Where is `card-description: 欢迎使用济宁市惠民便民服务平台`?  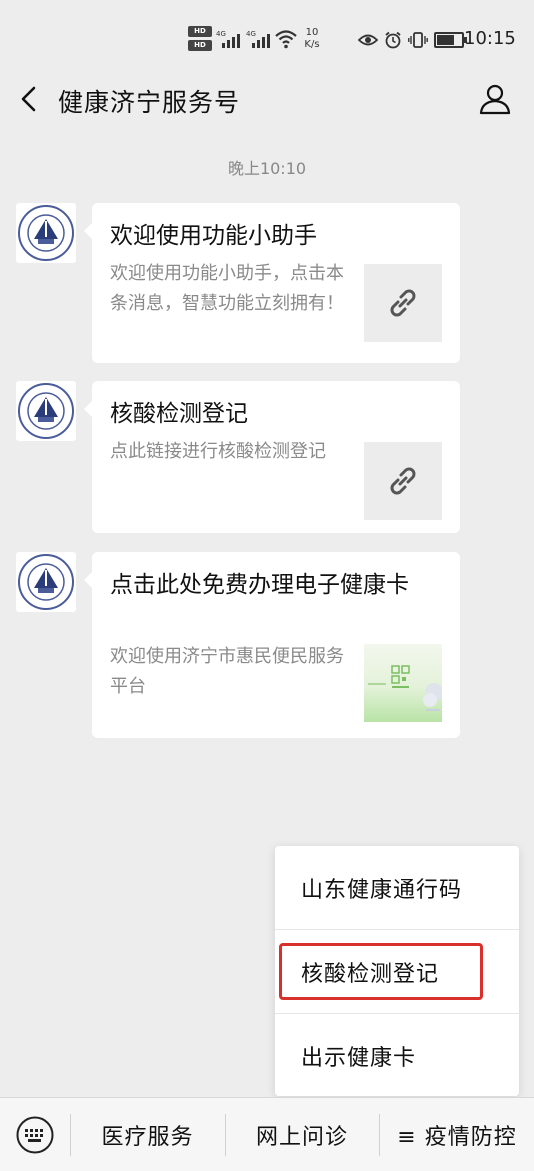
card-description: 欢迎使用济宁市惠民便民服务平台 is located at coordinates (227, 671).